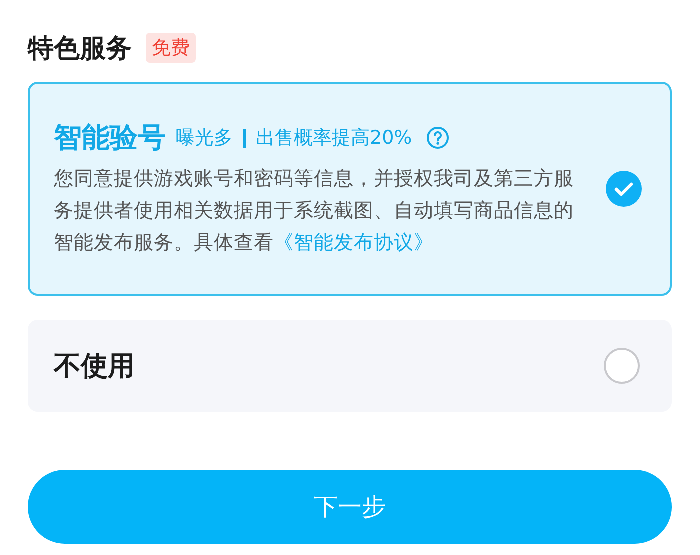  I want to click on radio-icon, so click(622, 366).